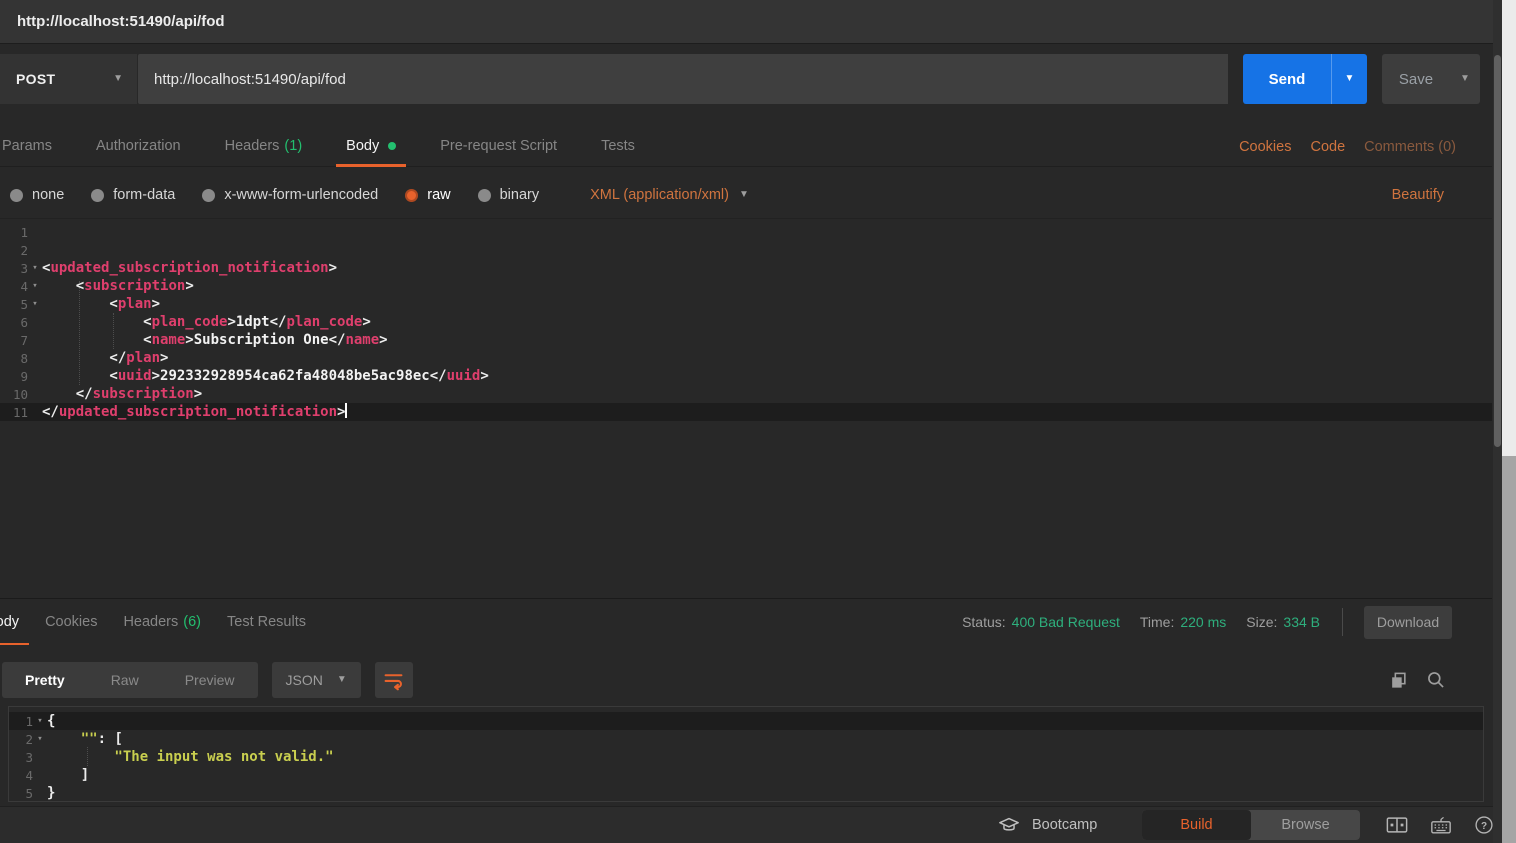 This screenshot has width=1516, height=843. Describe the element at coordinates (125, 680) in the screenshot. I see `view-raw: Raw` at that location.